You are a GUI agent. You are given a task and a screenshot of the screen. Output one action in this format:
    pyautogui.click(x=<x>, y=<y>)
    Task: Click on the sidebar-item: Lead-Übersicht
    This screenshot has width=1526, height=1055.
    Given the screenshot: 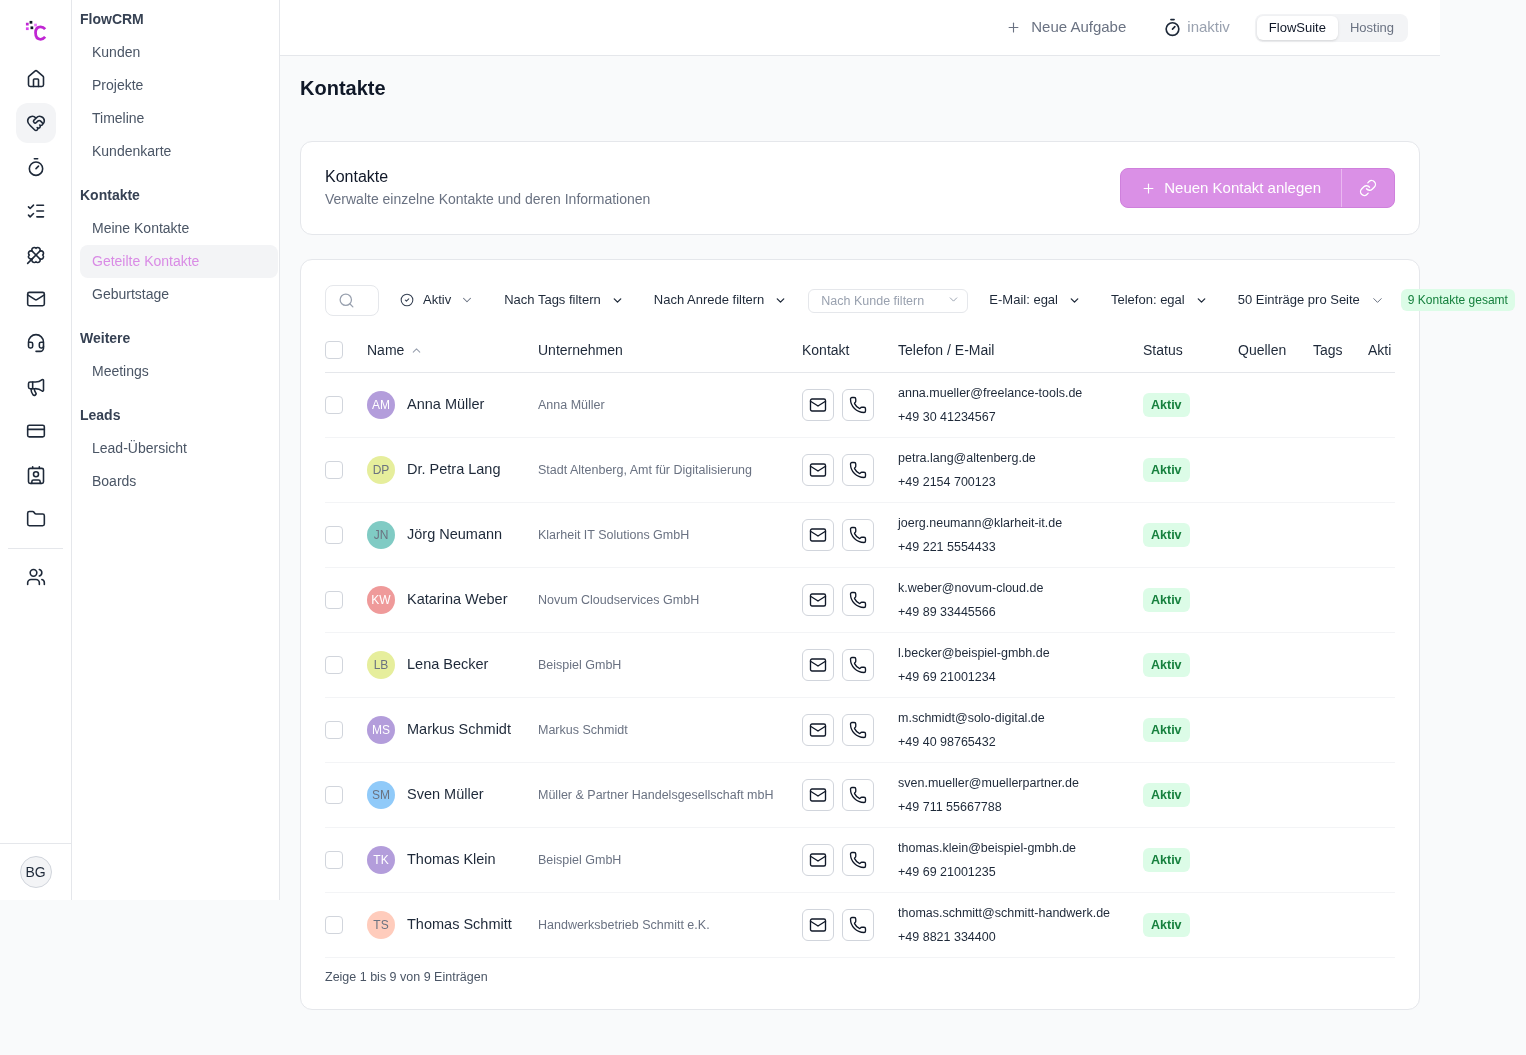 What is the action you would take?
    pyautogui.click(x=179, y=448)
    